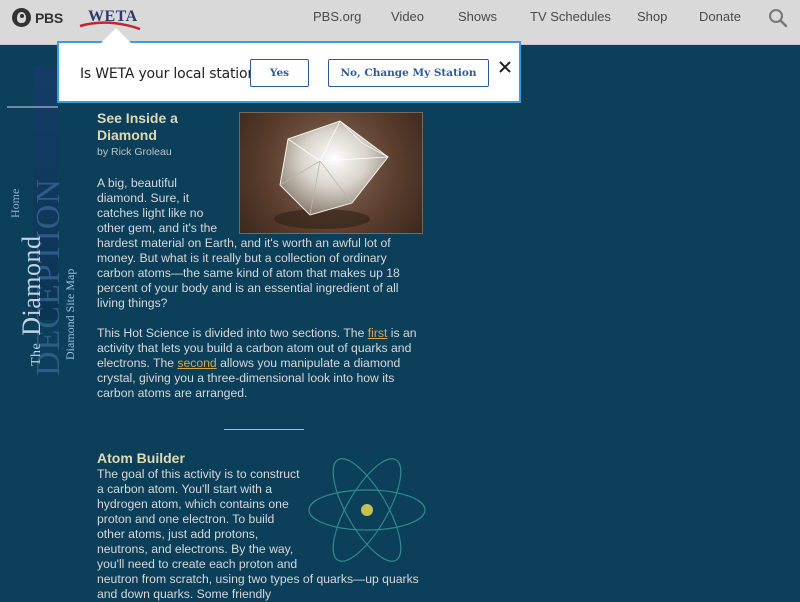 This screenshot has height=602, width=800. Describe the element at coordinates (778, 18) in the screenshot. I see `search-icon` at that location.